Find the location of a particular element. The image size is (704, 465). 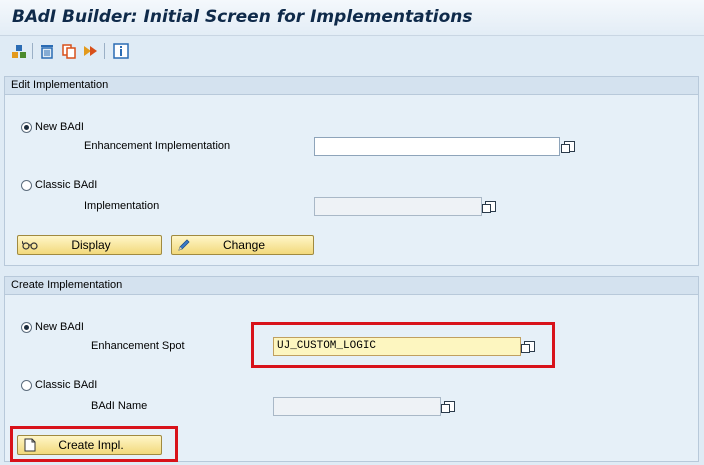

create-new-badi-radio: New BAdI is located at coordinates (52, 327).